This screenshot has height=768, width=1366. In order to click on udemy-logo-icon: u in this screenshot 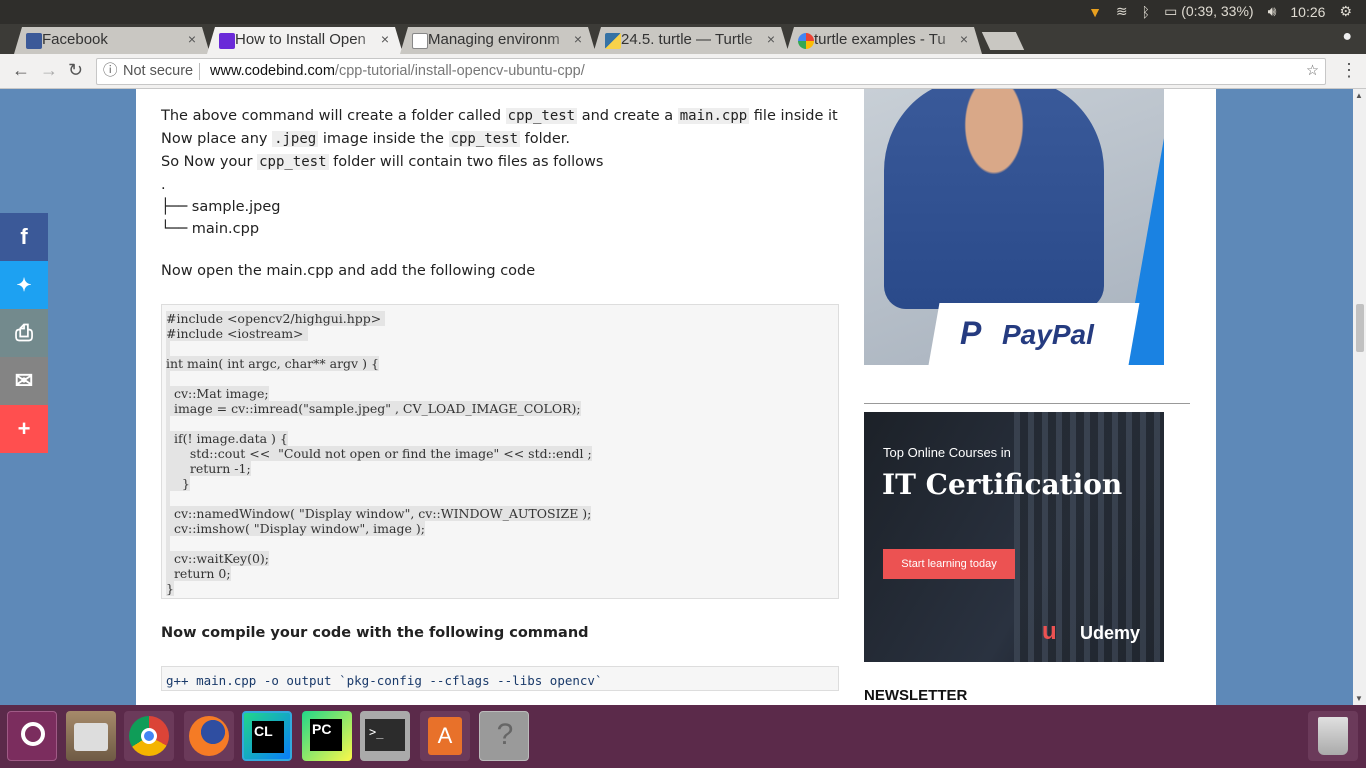, I will do `click(1049, 631)`.